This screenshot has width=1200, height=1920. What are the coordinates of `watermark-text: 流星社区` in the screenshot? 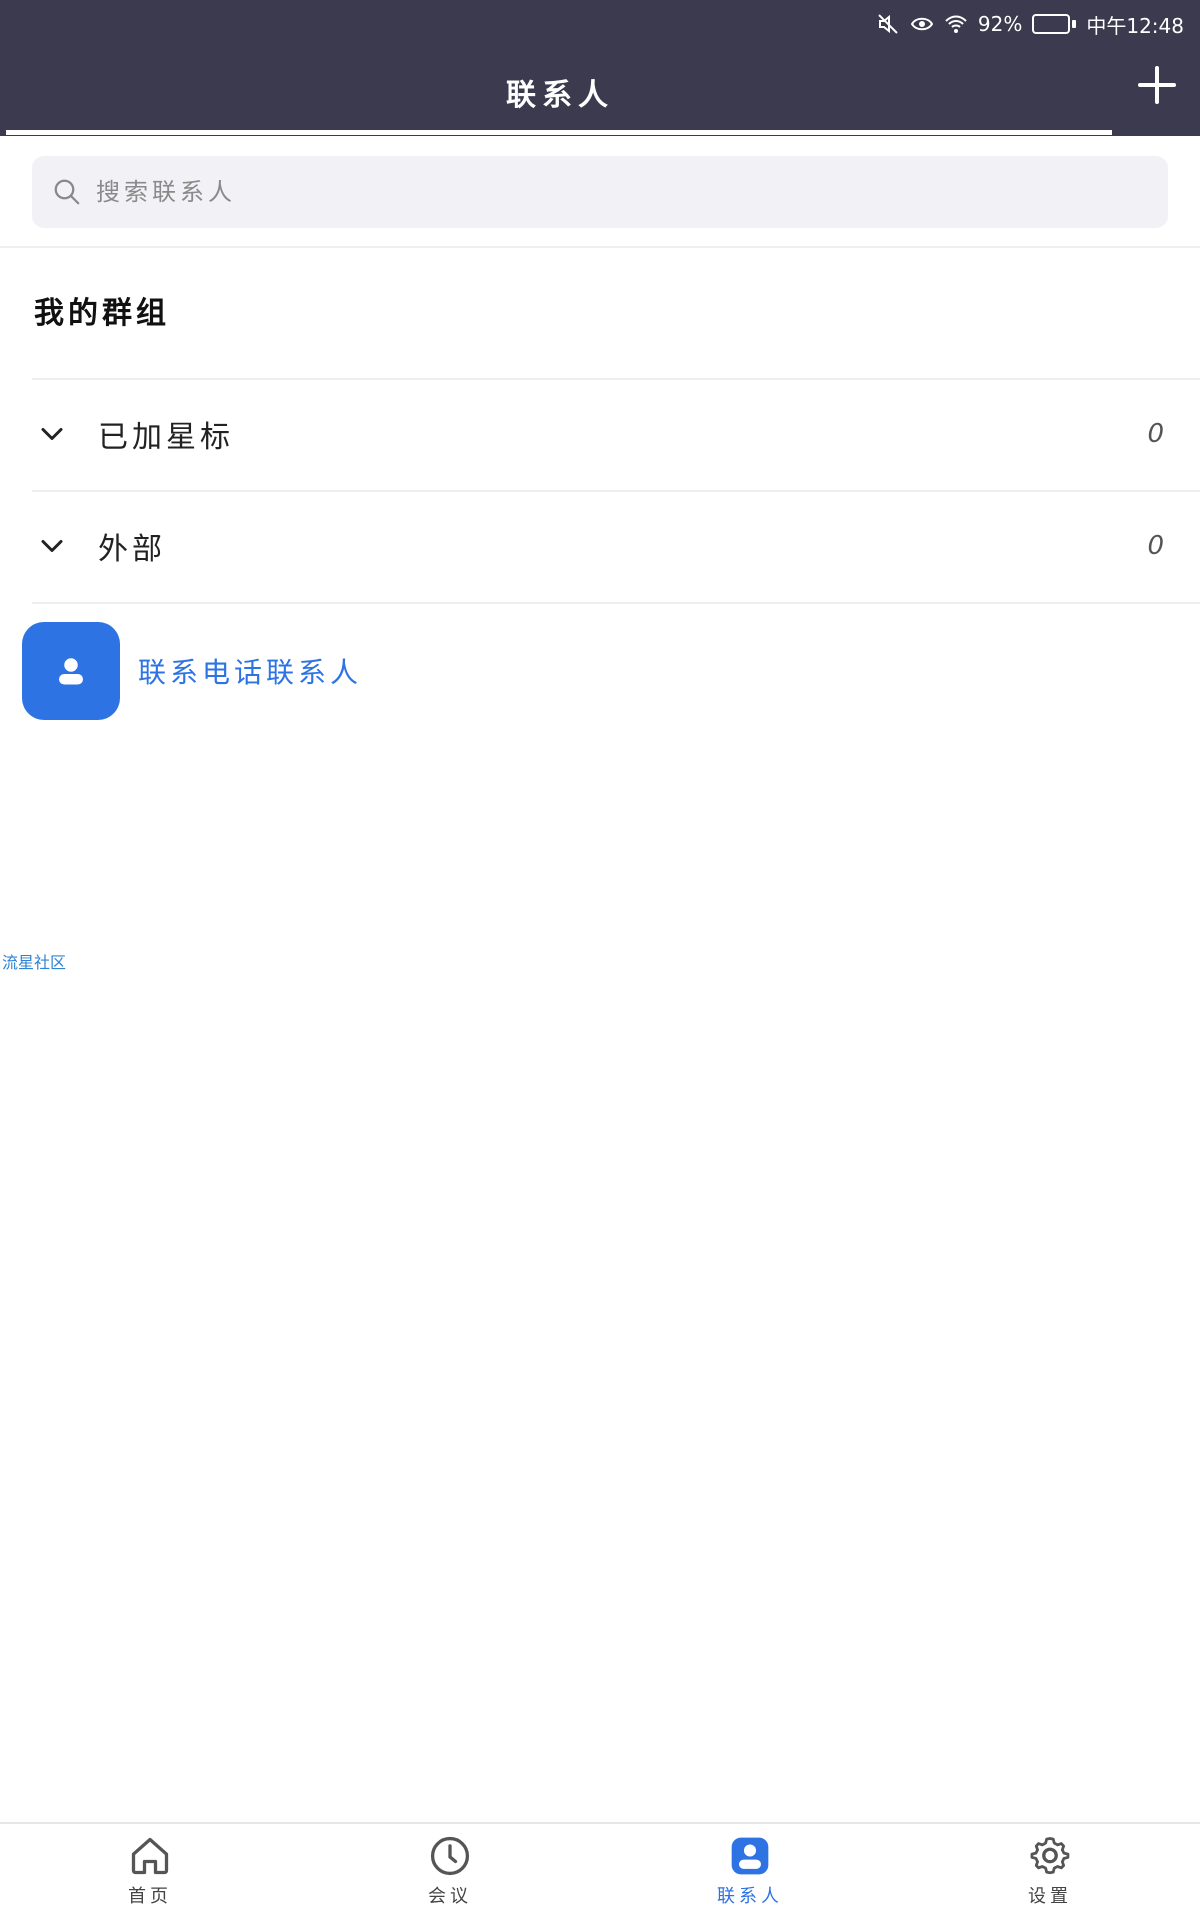 It's located at (34, 962).